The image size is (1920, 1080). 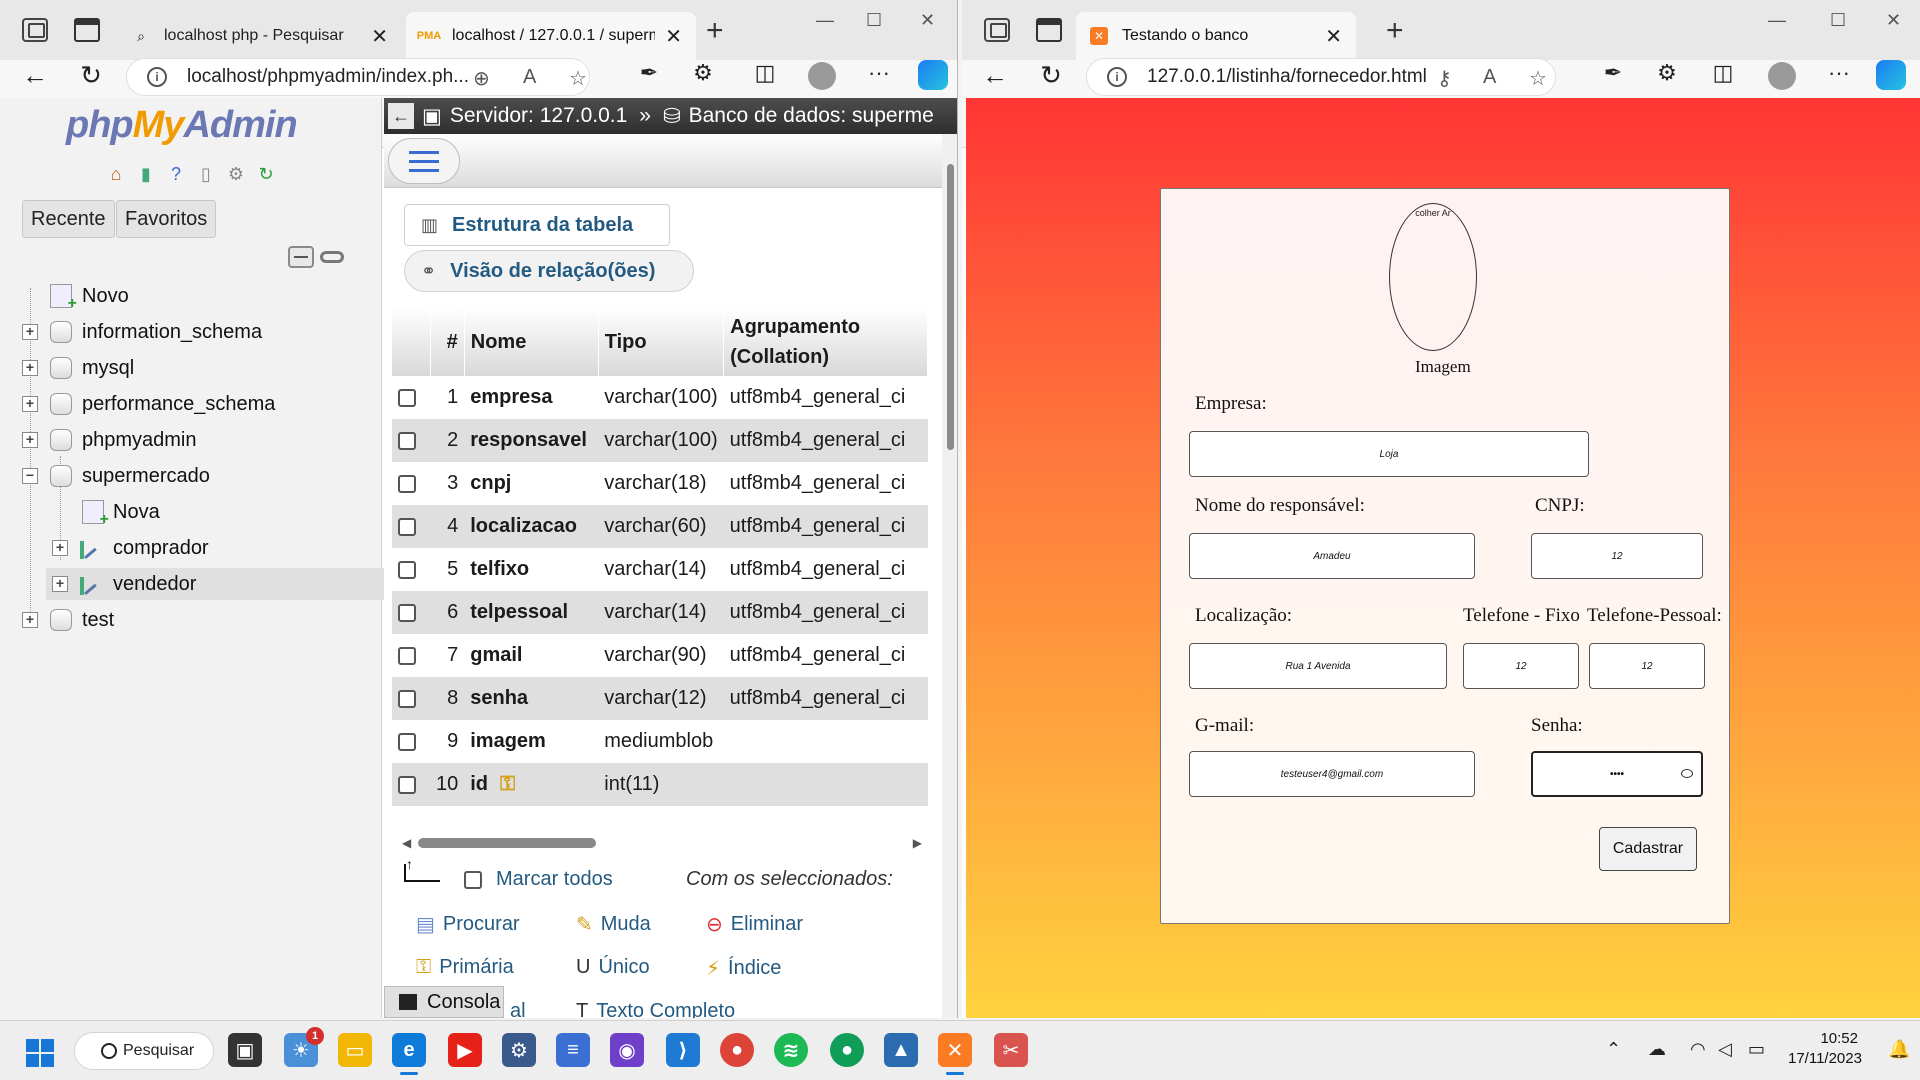 What do you see at coordinates (1332, 556) in the screenshot?
I see `responsavel-input: Amadeu` at bounding box center [1332, 556].